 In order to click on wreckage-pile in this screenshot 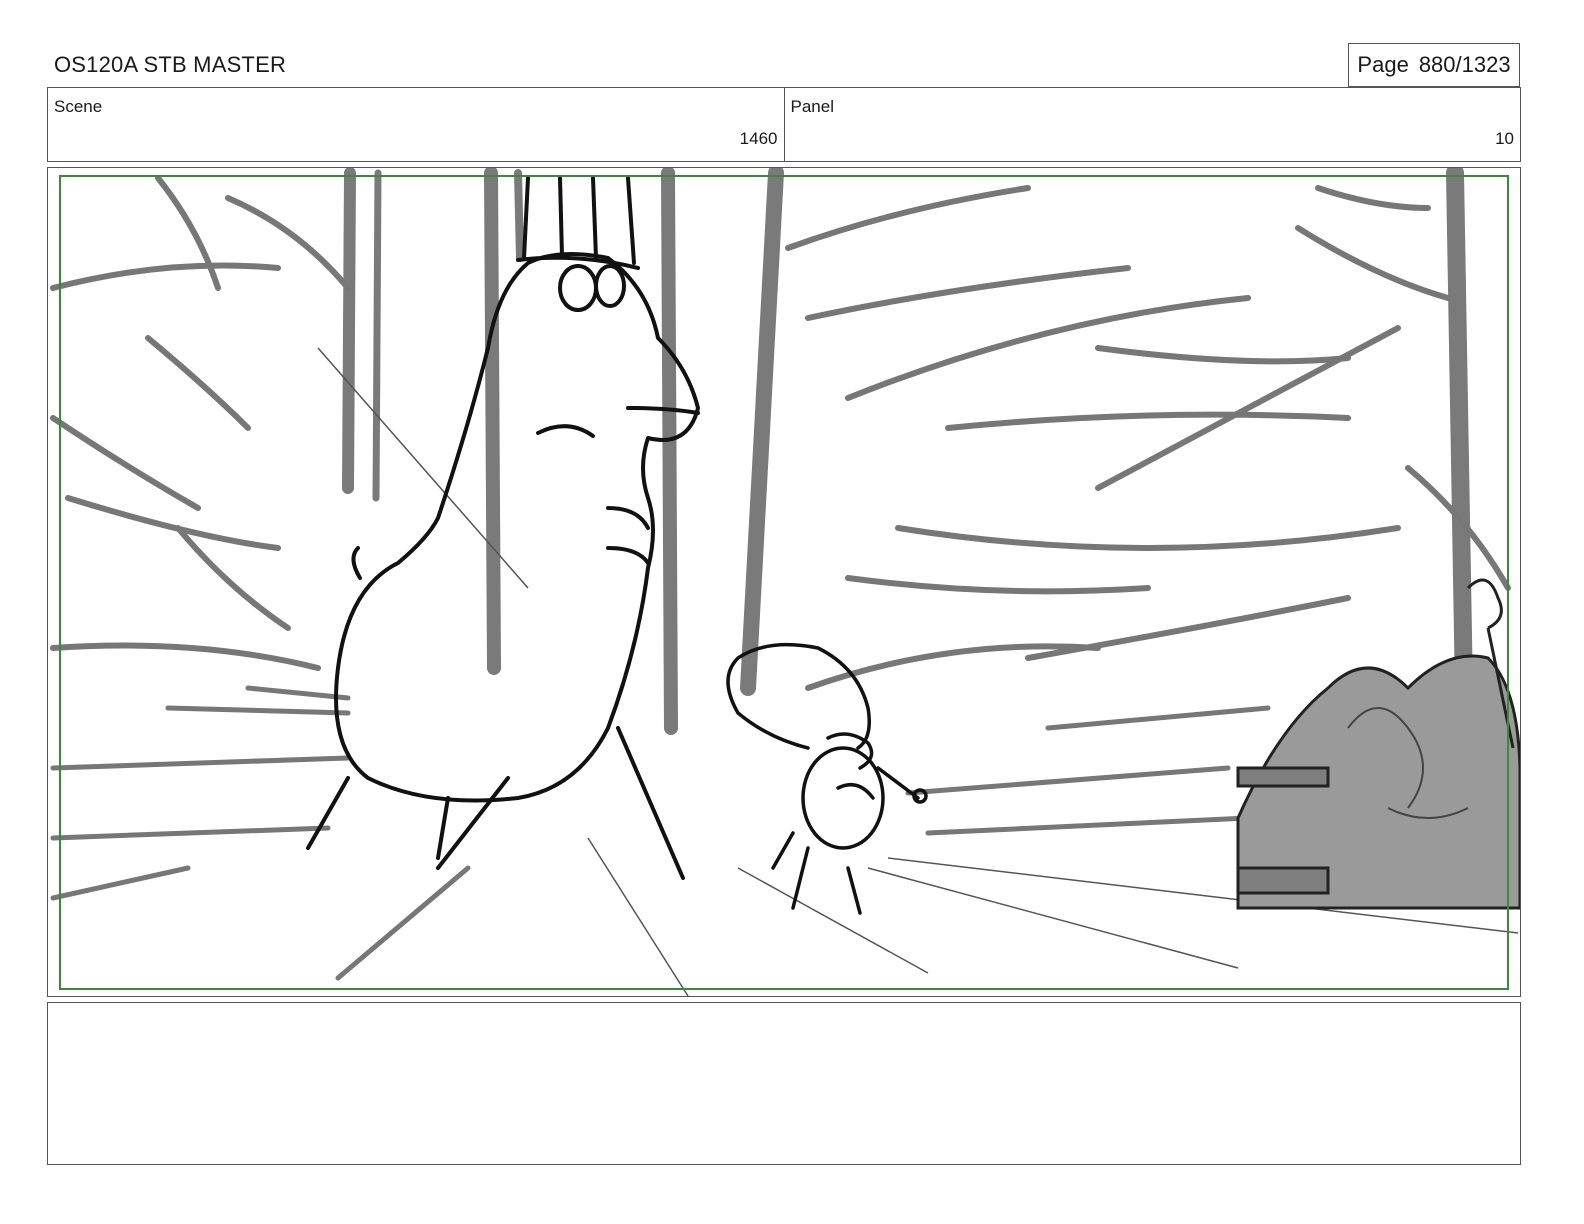, I will do `click(1378, 744)`.